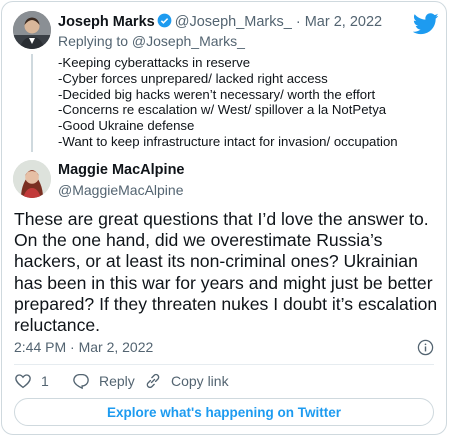  What do you see at coordinates (426, 24) in the screenshot?
I see `twitter-bird-icon` at bounding box center [426, 24].